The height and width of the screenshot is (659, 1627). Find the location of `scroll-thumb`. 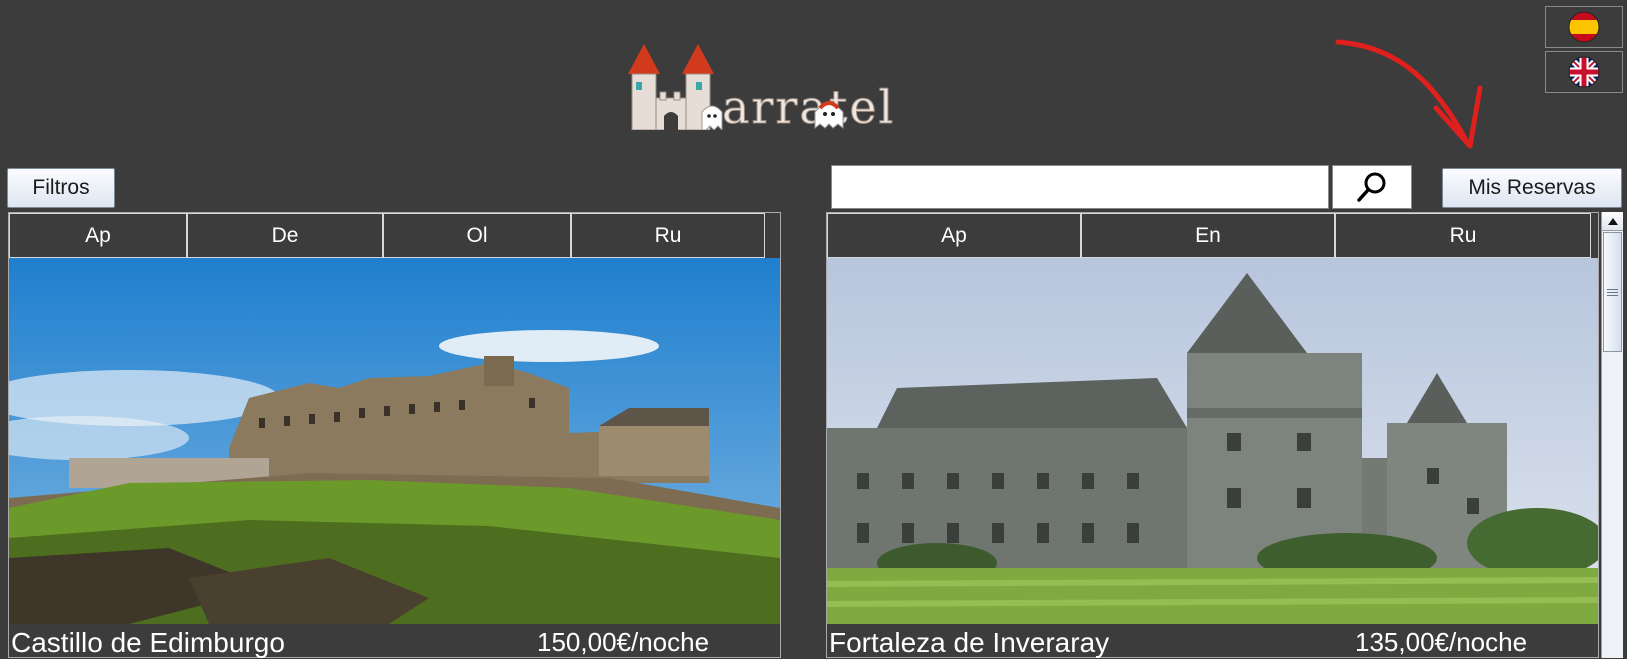

scroll-thumb is located at coordinates (1612, 292).